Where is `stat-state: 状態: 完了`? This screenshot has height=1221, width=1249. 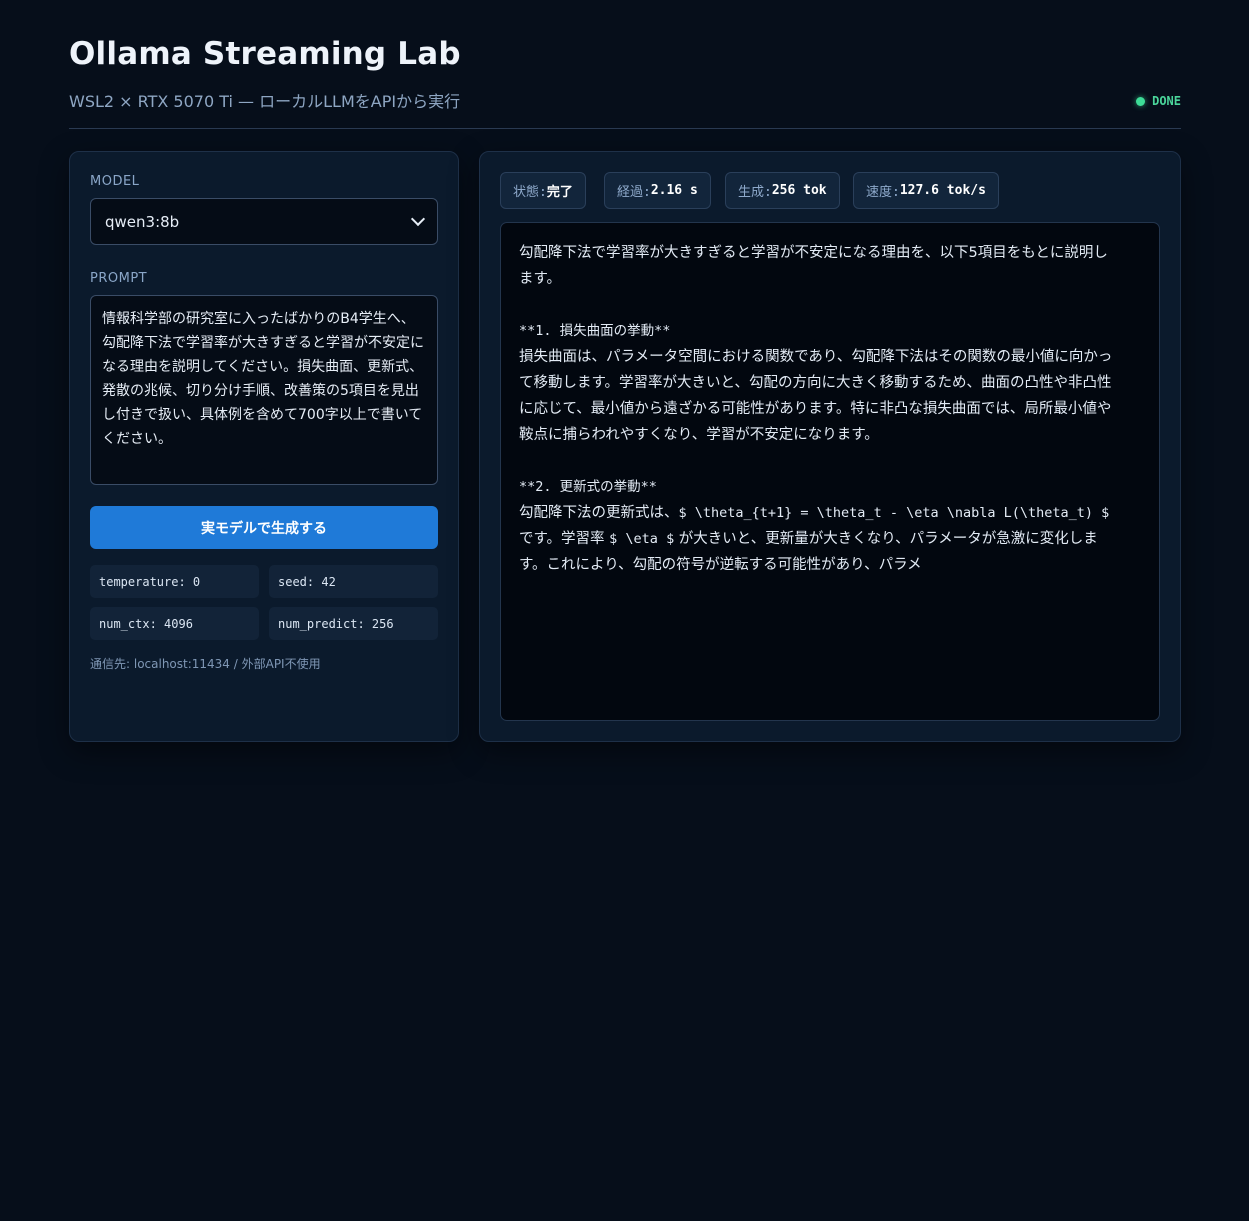
stat-state: 状態: 完了 is located at coordinates (543, 190).